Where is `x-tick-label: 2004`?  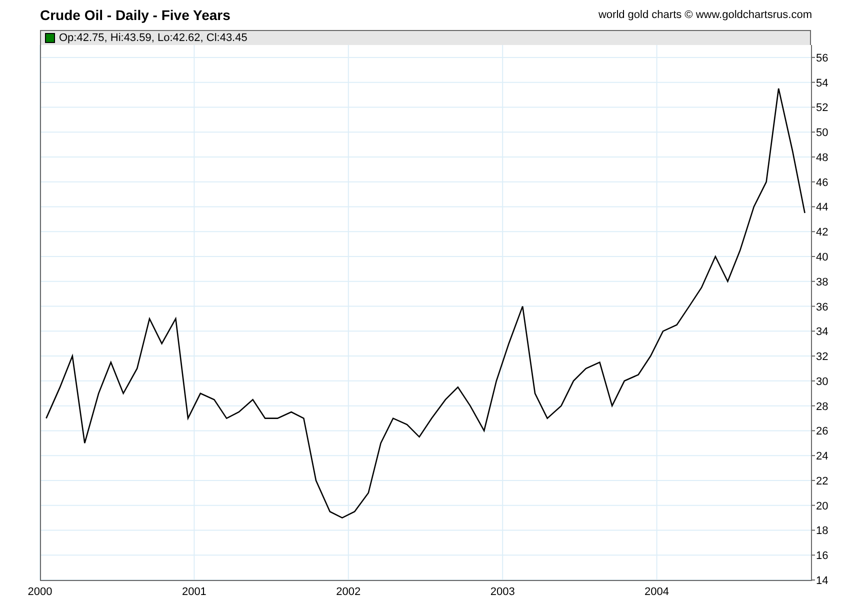 x-tick-label: 2004 is located at coordinates (657, 592).